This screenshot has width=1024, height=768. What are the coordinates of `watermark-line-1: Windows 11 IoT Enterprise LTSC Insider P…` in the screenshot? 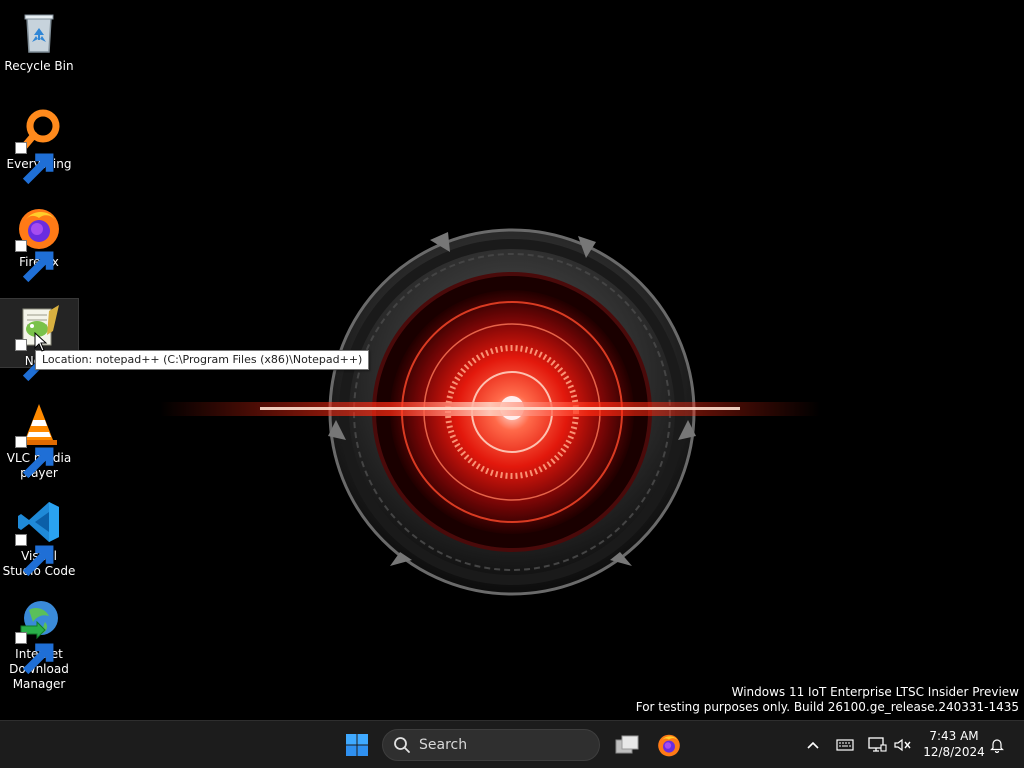 It's located at (875, 692).